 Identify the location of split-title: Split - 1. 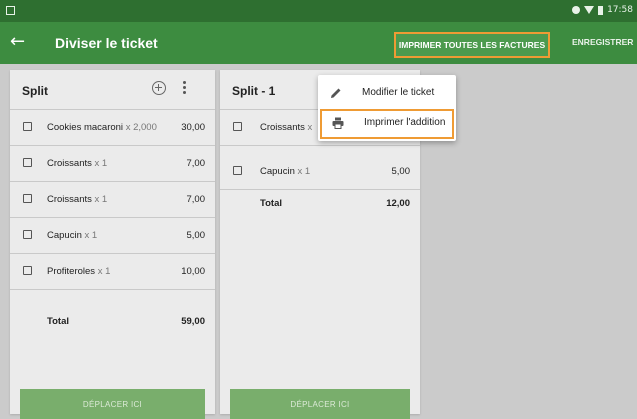
(254, 91).